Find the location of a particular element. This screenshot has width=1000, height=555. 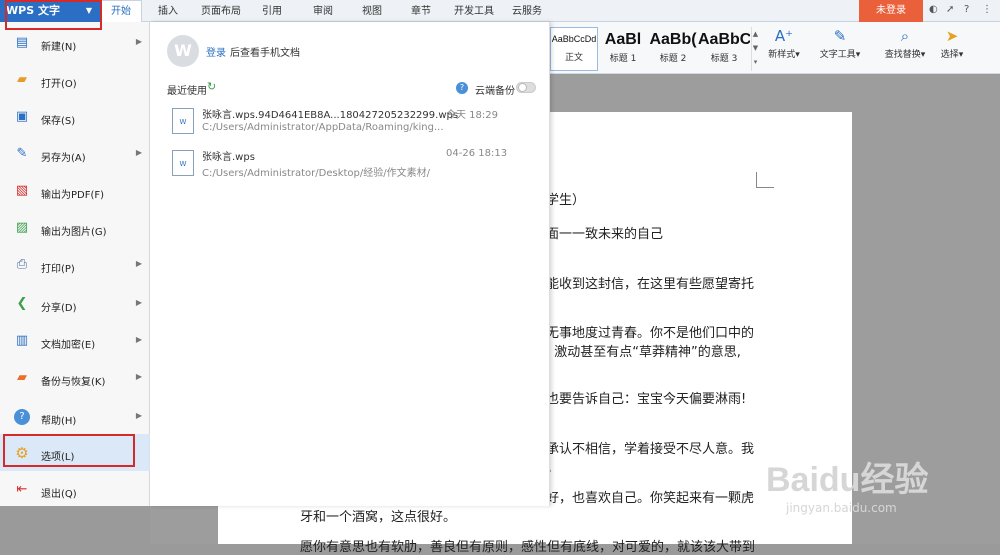

doc-line: 承认不相信，学着接受不尽人意。我 is located at coordinates (650, 449).